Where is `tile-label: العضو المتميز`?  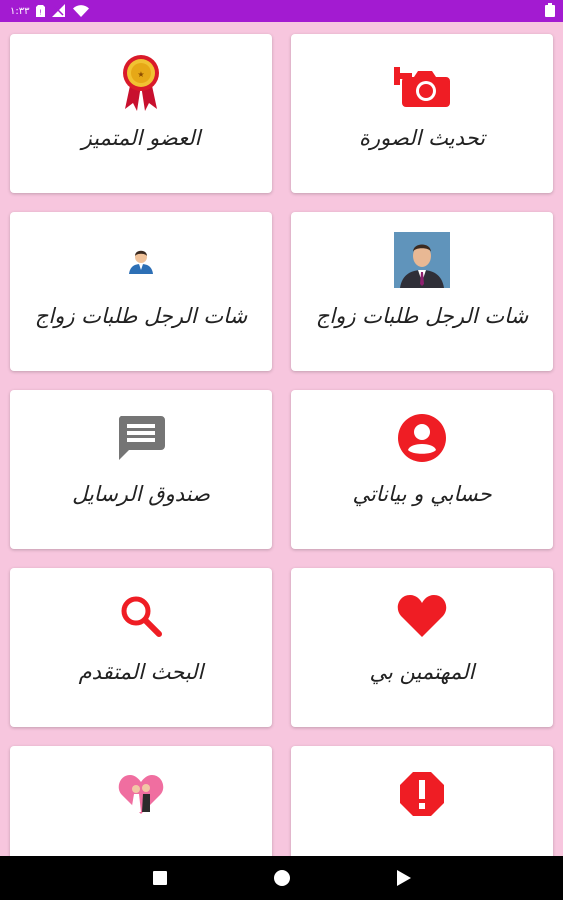
tile-label: العضو المتميز is located at coordinates (141, 138).